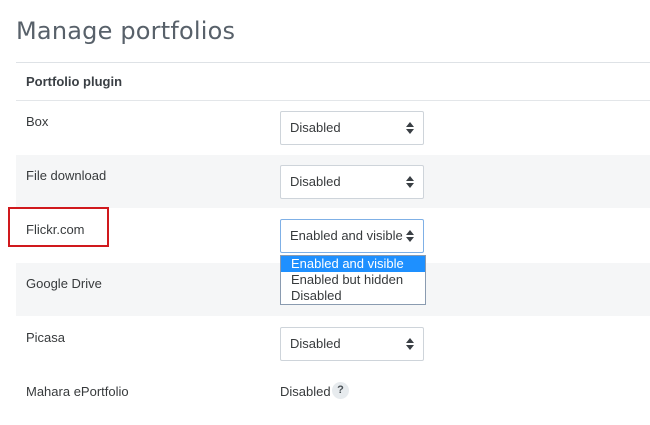 The height and width of the screenshot is (425, 650). I want to click on flickr-visibility-select: Enabled and visible, so click(352, 236).